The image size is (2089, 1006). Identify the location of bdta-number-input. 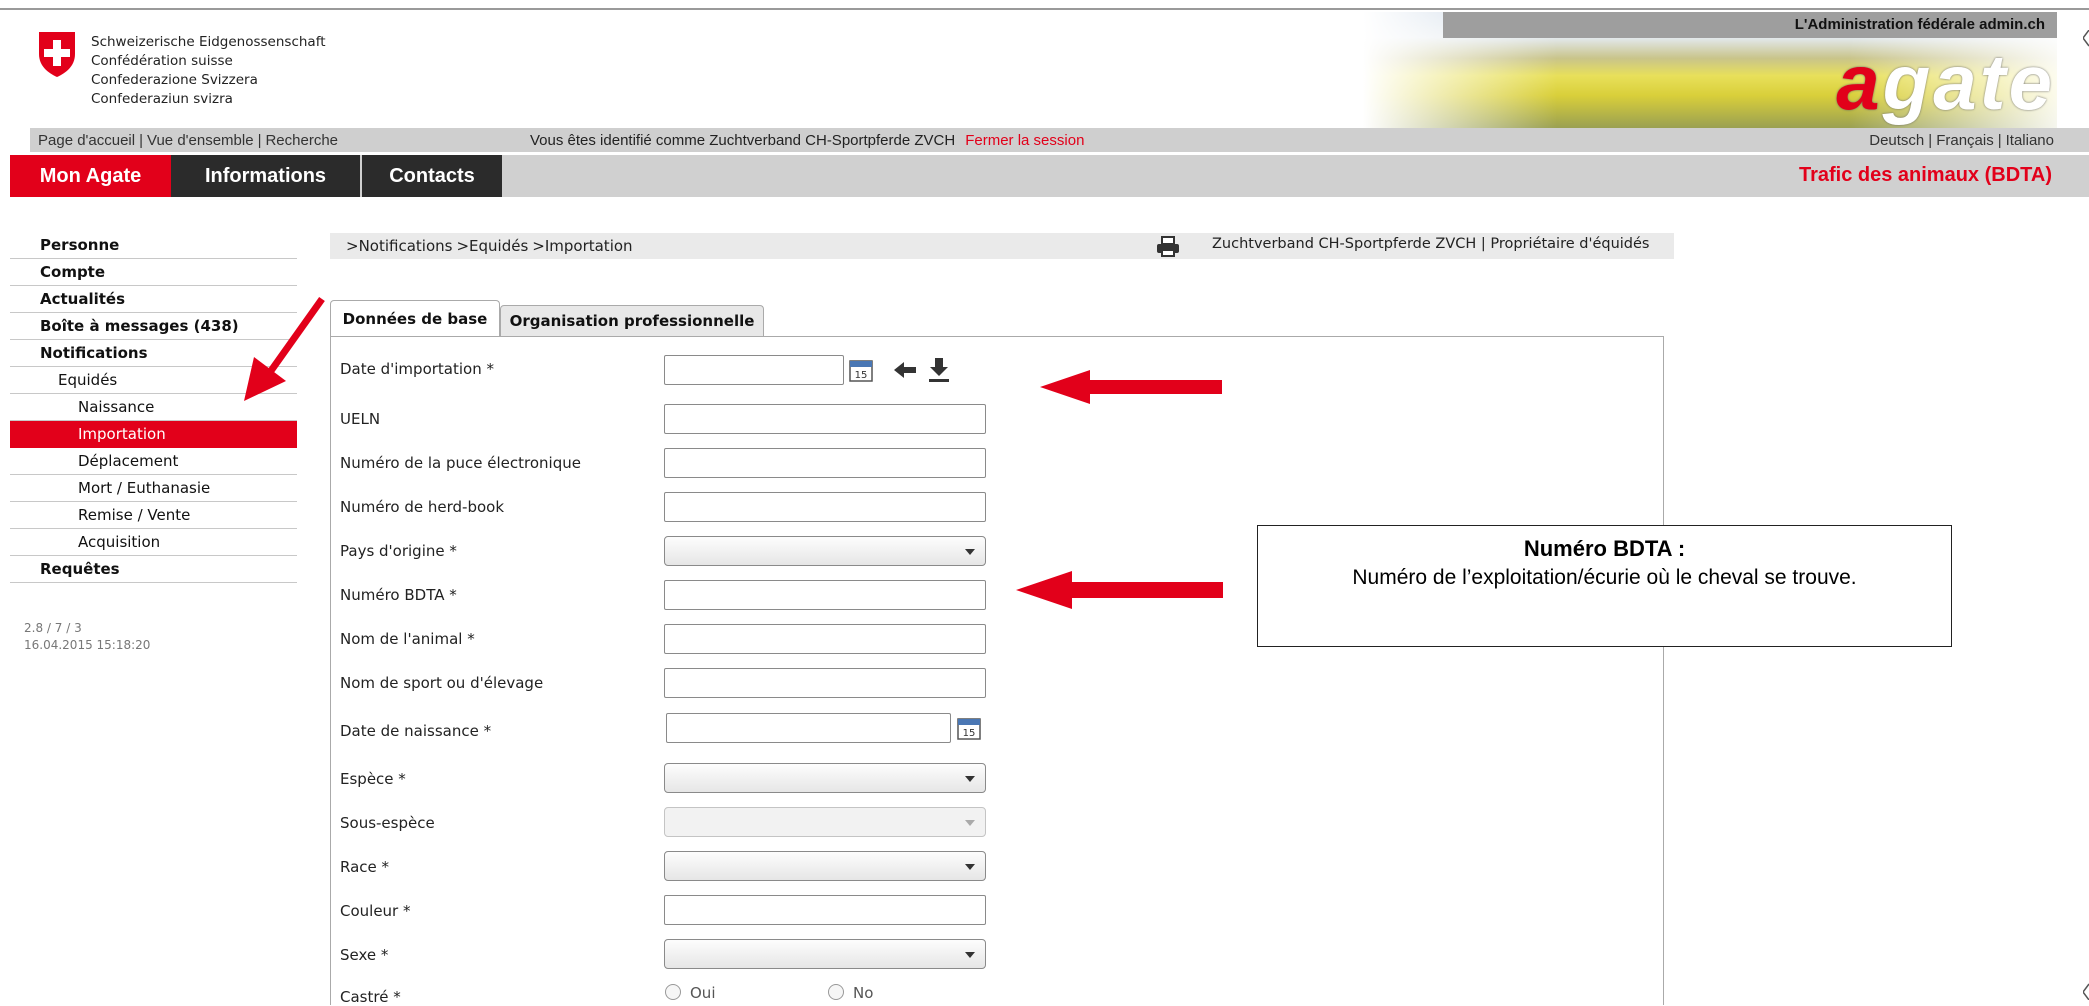
(825, 595).